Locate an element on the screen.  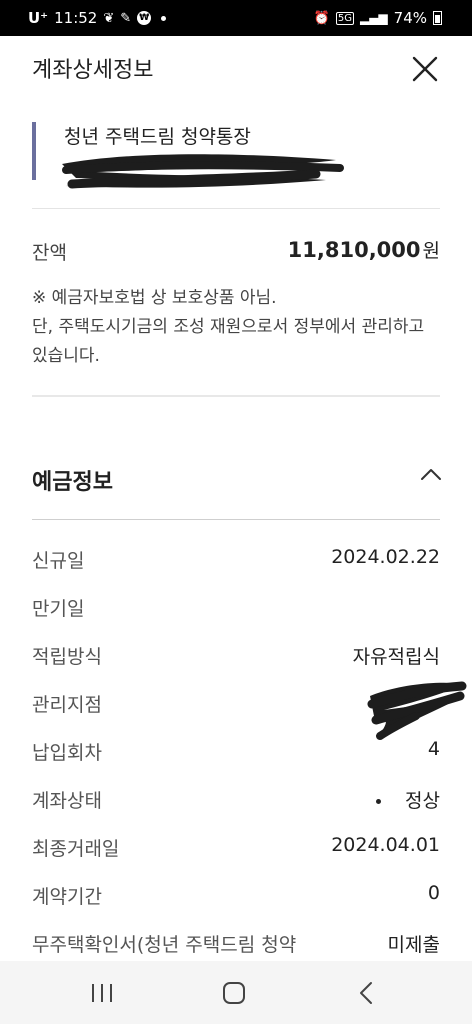
row-value: 2024.02.22 is located at coordinates (385, 557).